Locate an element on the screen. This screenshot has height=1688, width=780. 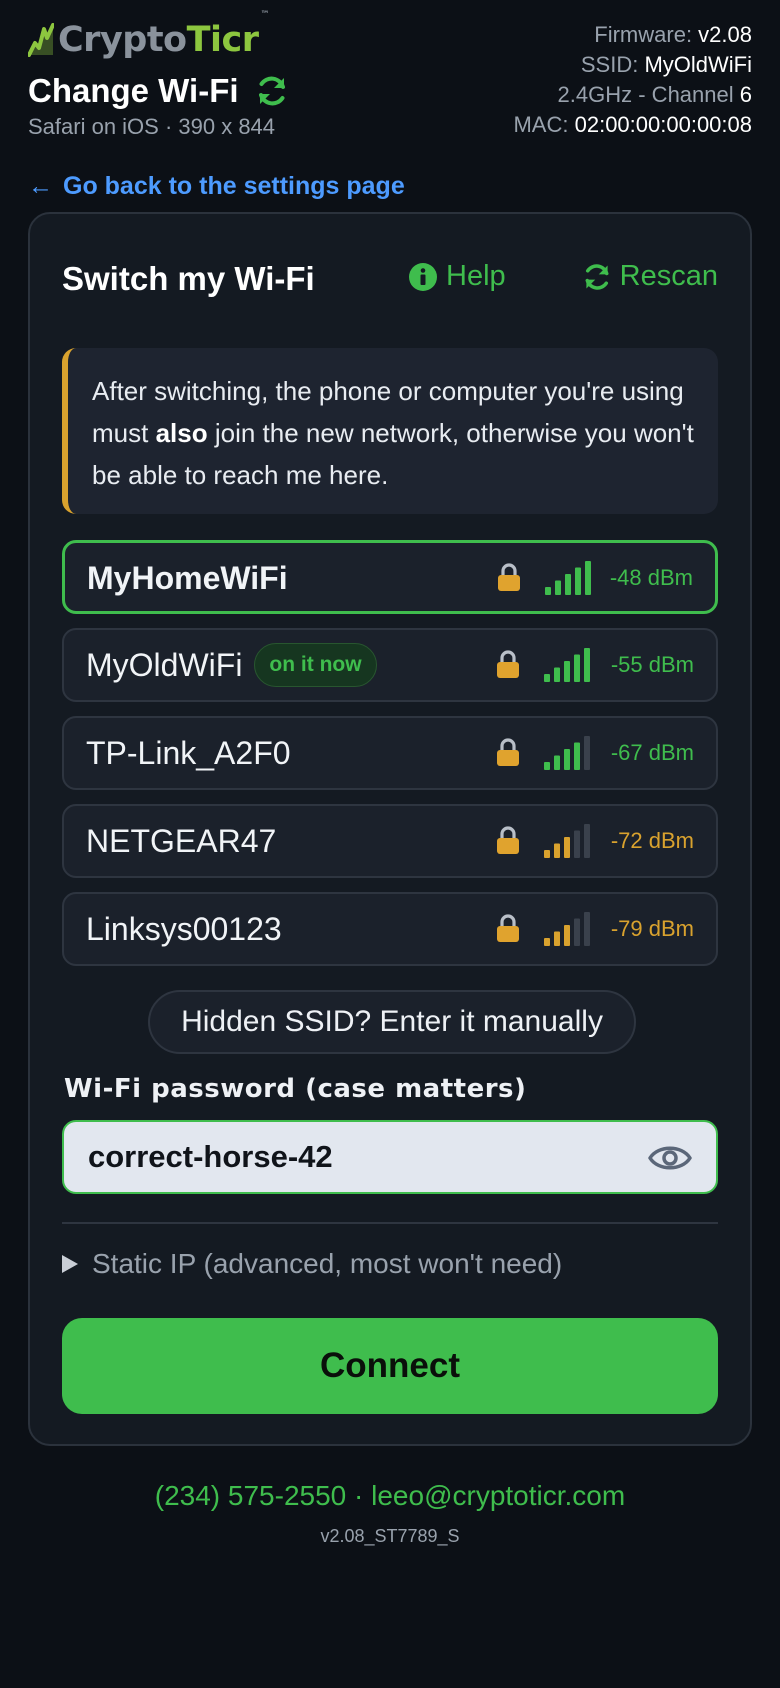
static-ip-label: Static IP (advanced, most won't need) is located at coordinates (327, 1263).